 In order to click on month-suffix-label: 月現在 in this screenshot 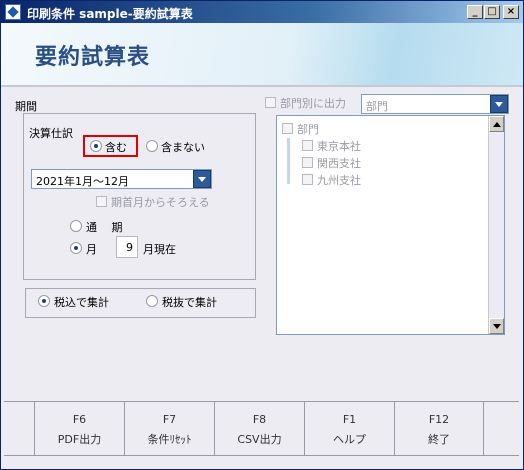, I will do `click(159, 249)`.